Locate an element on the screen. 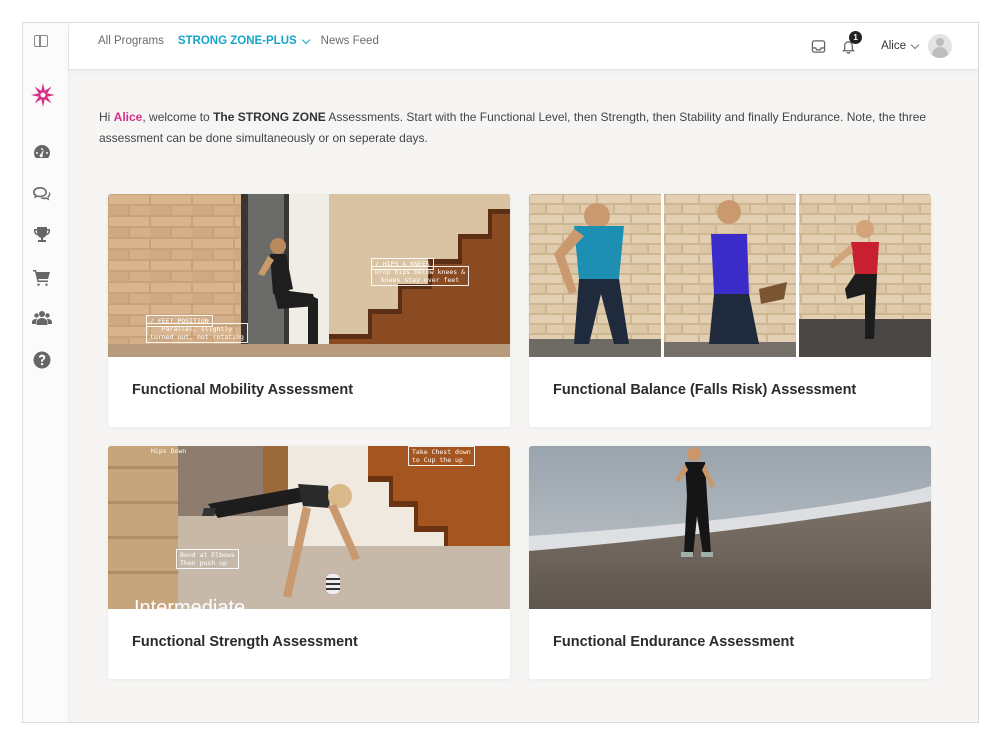 This screenshot has width=1000, height=750. welcome-user-name: Alice is located at coordinates (128, 117).